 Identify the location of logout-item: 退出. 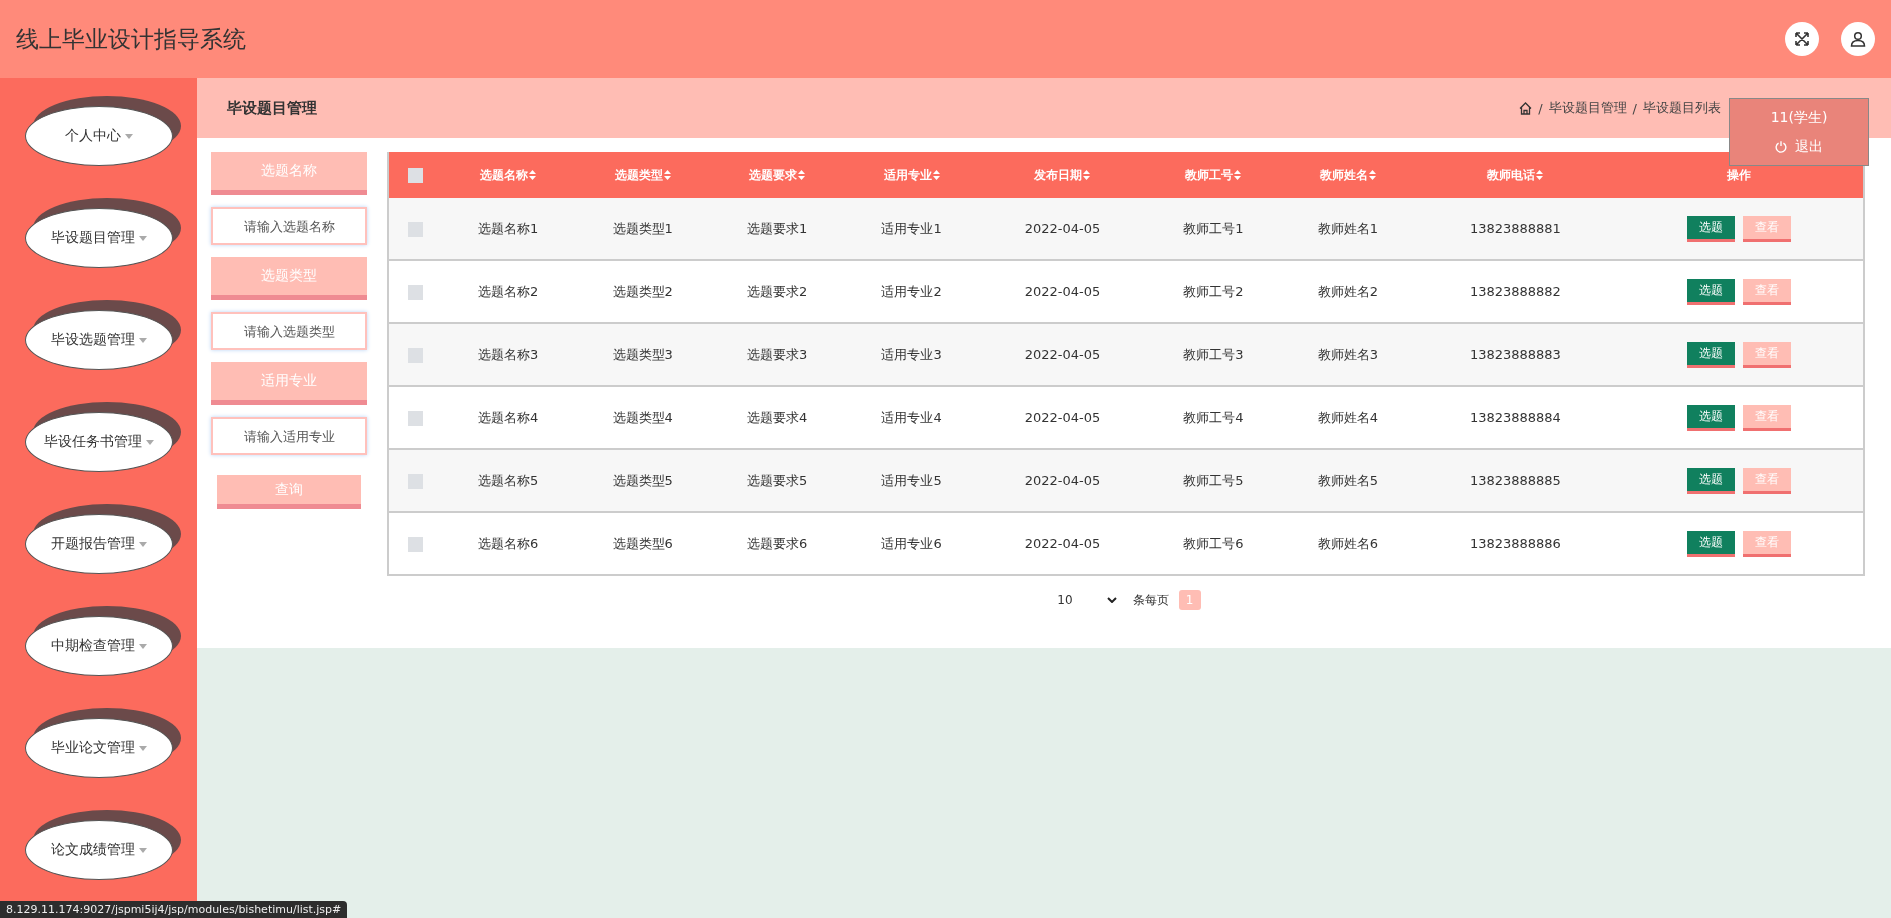
(1799, 146).